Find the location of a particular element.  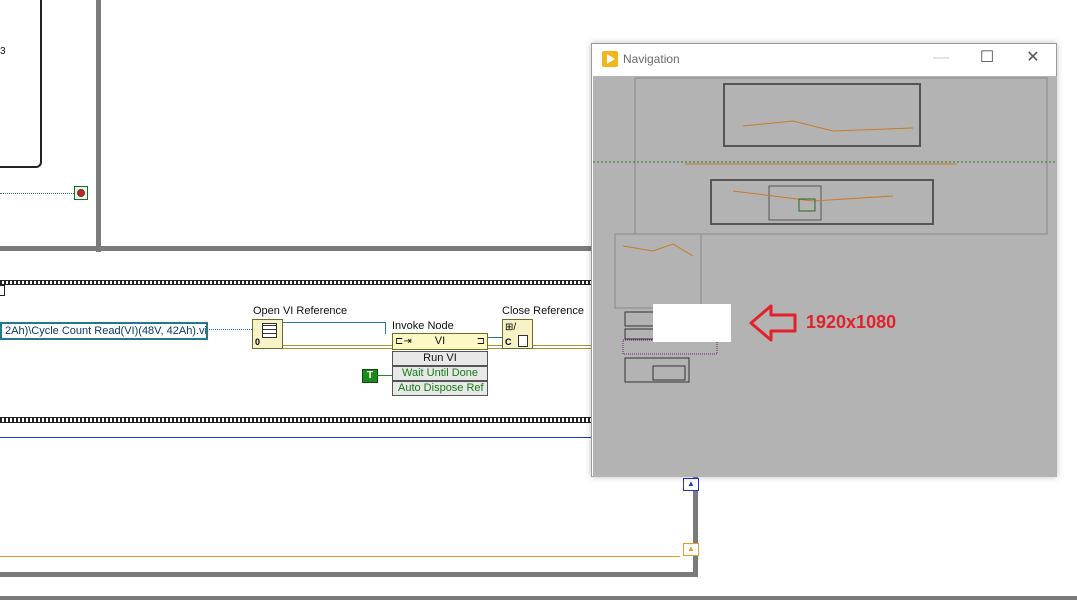

resolution-annotation: 1920x1080 is located at coordinates (851, 322).